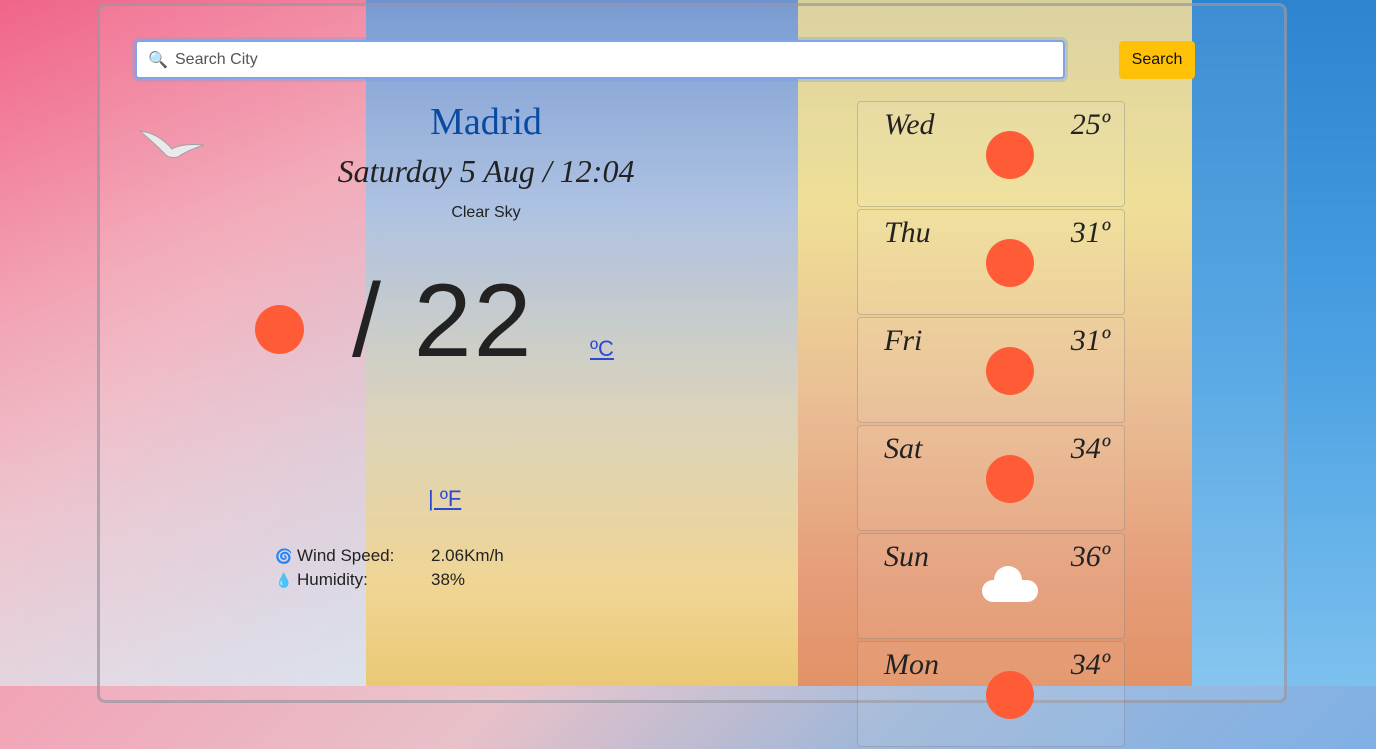 The height and width of the screenshot is (749, 1376). What do you see at coordinates (907, 232) in the screenshot?
I see `forecast-day-name: Thu` at bounding box center [907, 232].